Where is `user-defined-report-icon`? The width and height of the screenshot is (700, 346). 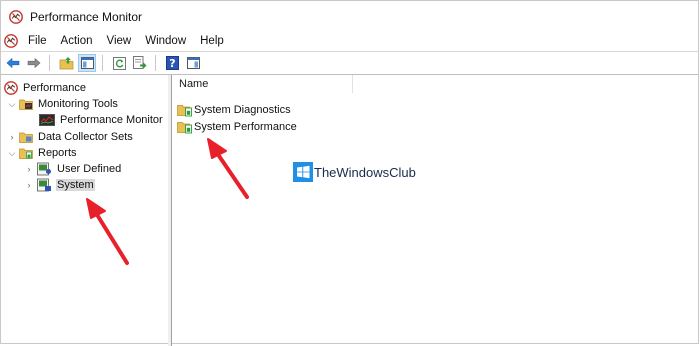 user-defined-report-icon is located at coordinates (44, 169).